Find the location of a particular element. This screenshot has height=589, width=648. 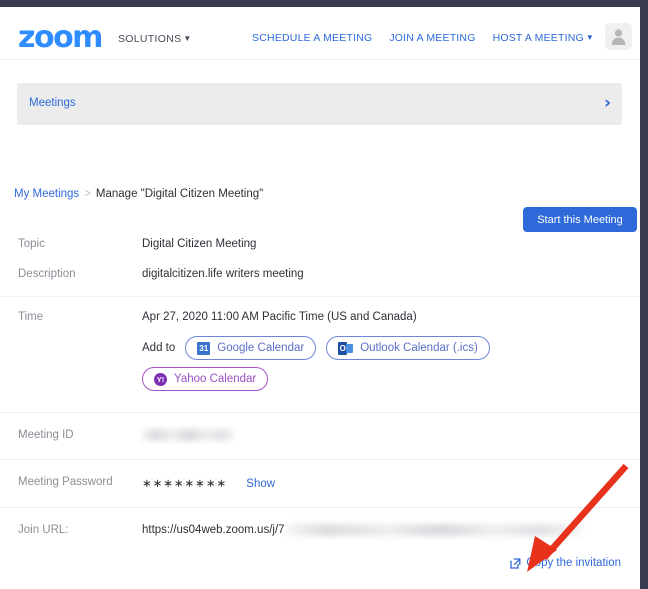

external-link-icon is located at coordinates (515, 563).